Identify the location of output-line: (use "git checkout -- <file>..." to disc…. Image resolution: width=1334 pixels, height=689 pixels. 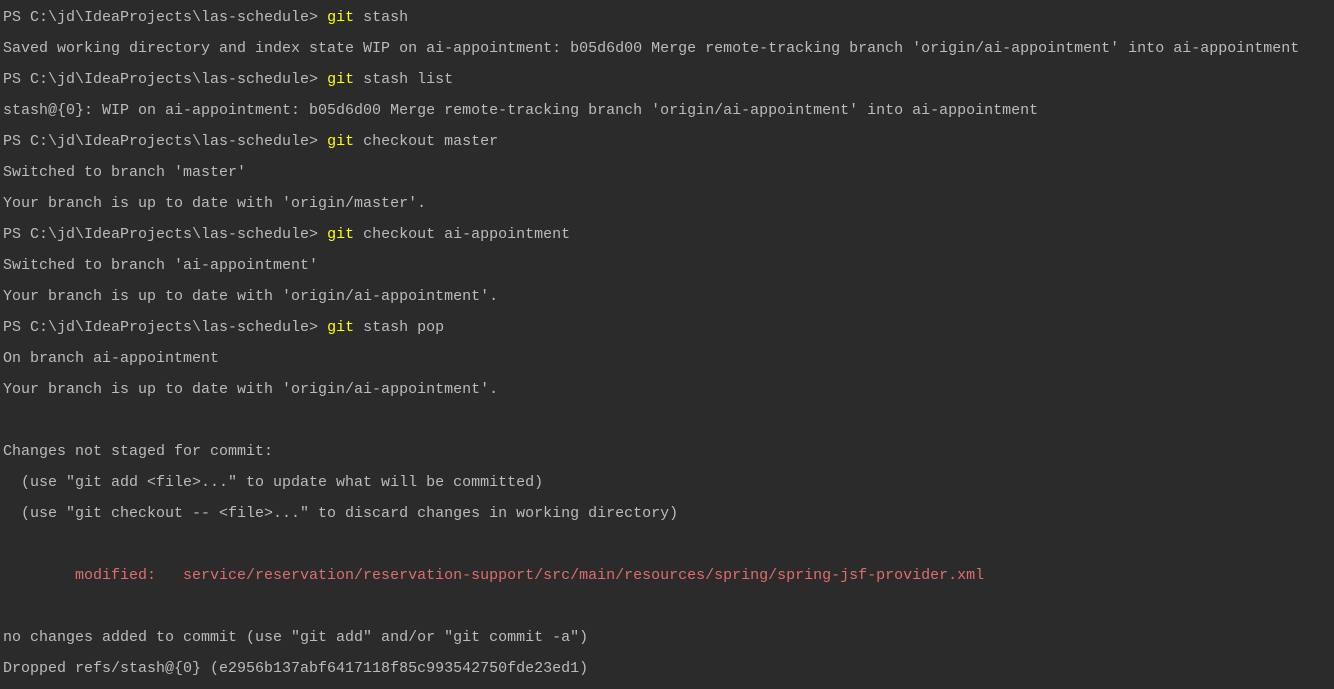
(341, 513).